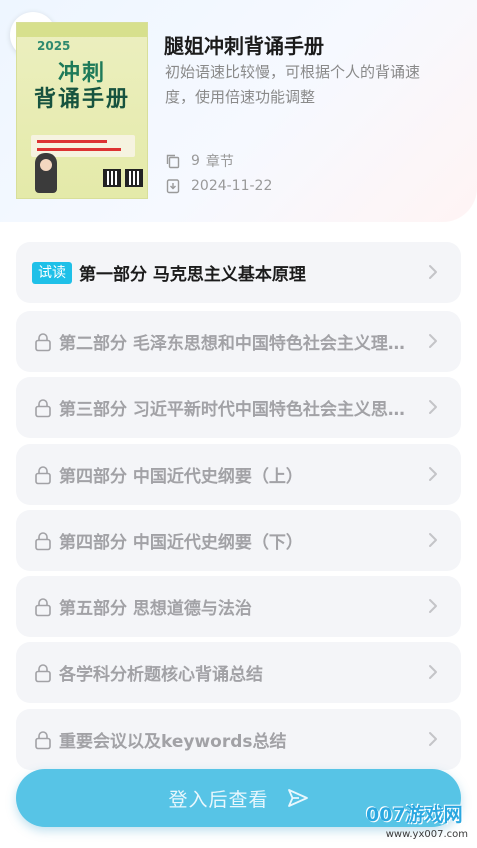 This screenshot has height=848, width=477. I want to click on chapter-count-row: 9 章节, so click(199, 161).